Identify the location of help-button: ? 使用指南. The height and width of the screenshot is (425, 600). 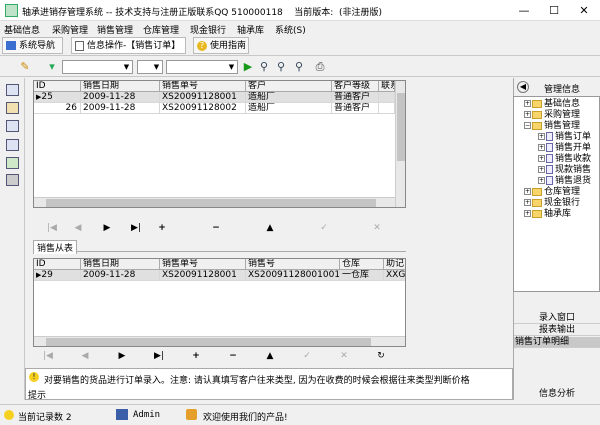
(221, 45).